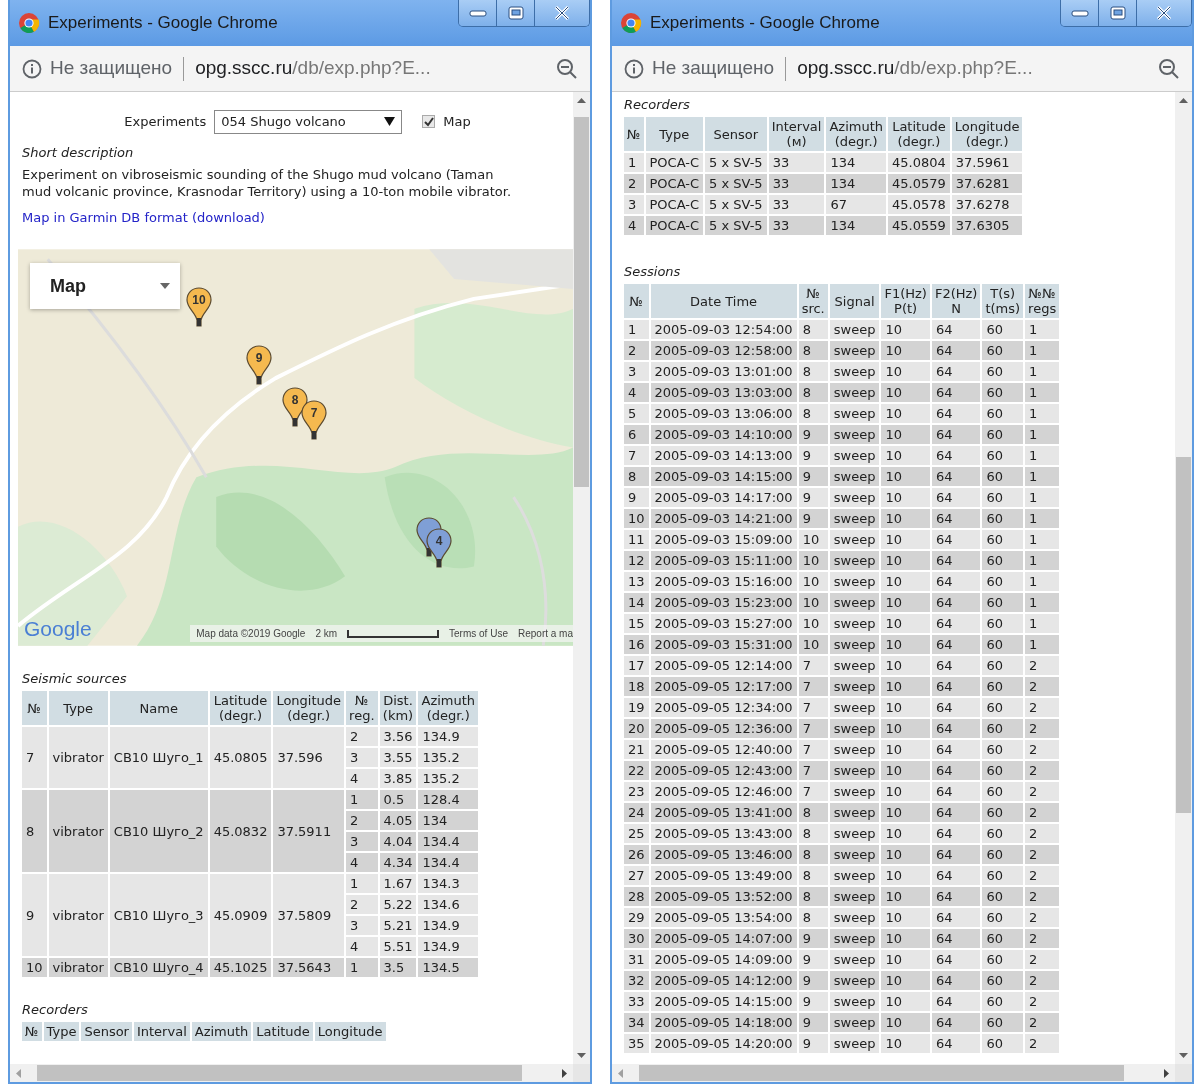 Image resolution: width=1203 pixels, height=1088 pixels. Describe the element at coordinates (636, 812) in the screenshot. I see `table-cell: 24` at that location.